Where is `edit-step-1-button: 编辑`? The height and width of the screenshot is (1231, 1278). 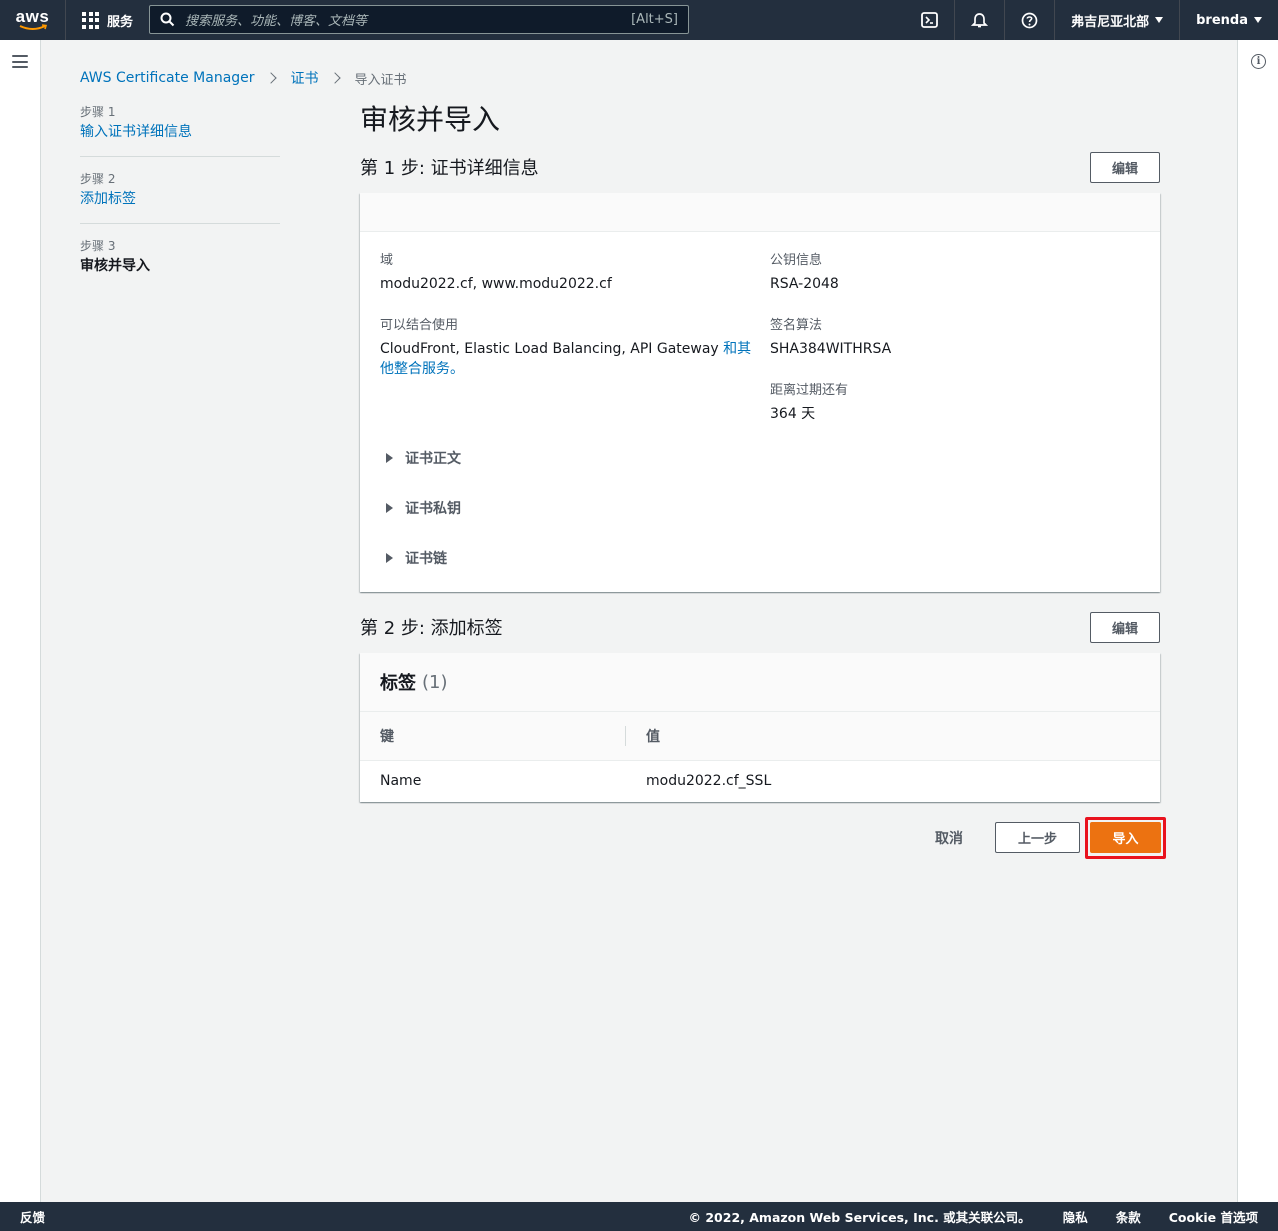
edit-step-1-button: 编辑 is located at coordinates (1125, 167).